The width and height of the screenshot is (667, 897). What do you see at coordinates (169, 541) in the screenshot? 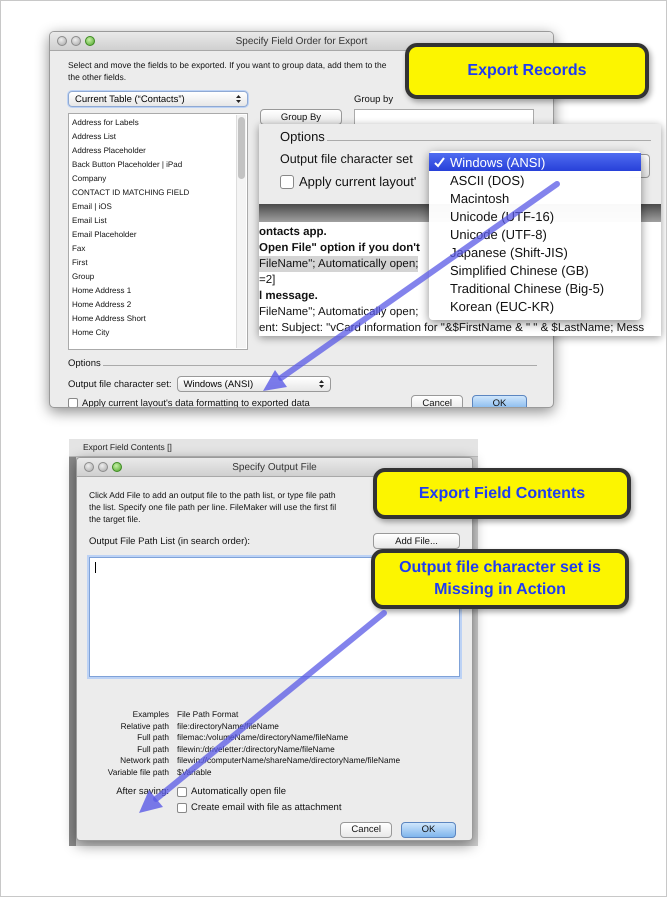
I see `path-list-label: Output File Path List (in search order):` at bounding box center [169, 541].